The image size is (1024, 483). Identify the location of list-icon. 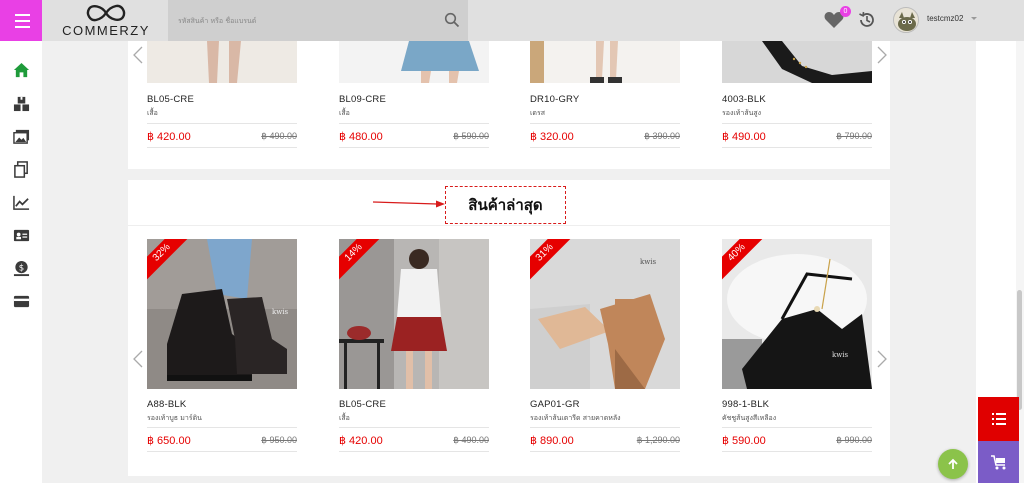
(998, 419).